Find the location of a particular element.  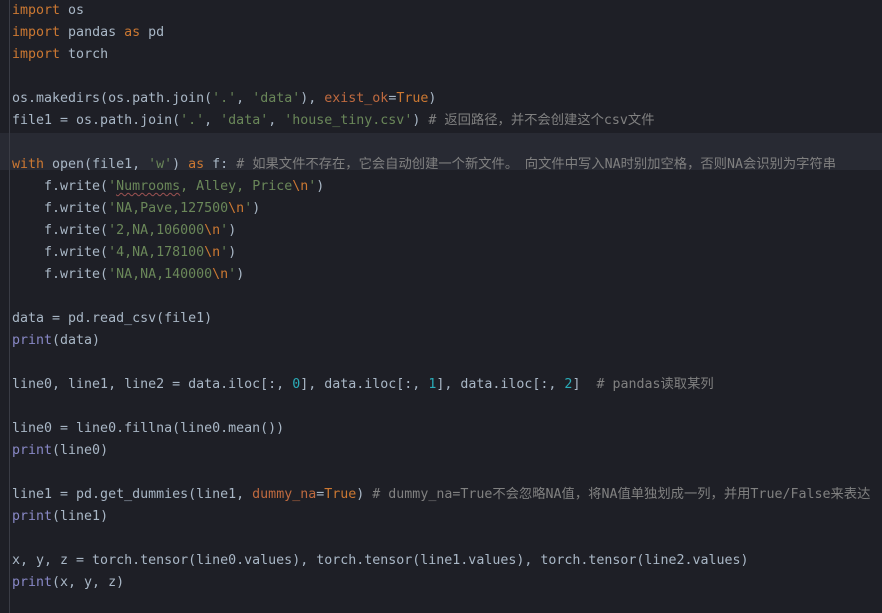

code-token: line0, line1, line2 = data.iloc[:, is located at coordinates (152, 384).